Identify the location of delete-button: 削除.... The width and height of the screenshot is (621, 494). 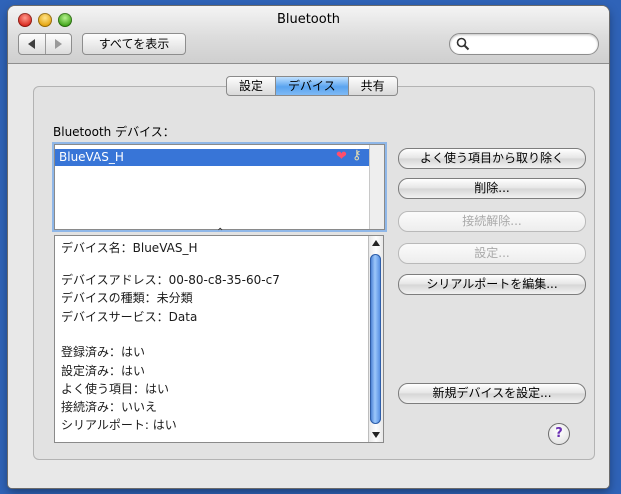
(492, 188).